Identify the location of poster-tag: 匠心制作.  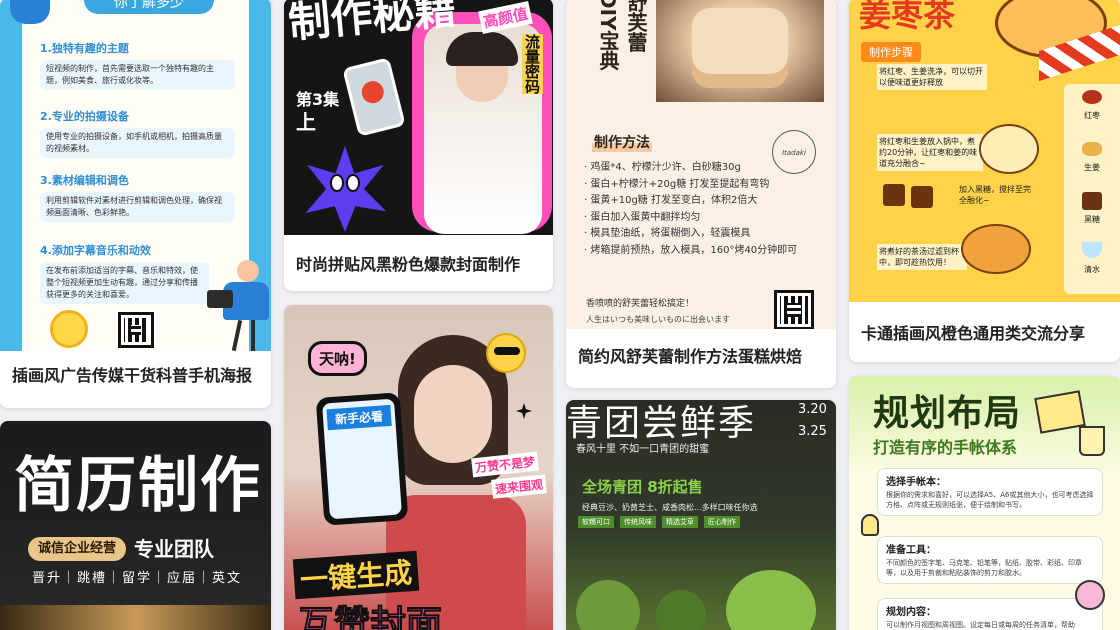
(722, 522).